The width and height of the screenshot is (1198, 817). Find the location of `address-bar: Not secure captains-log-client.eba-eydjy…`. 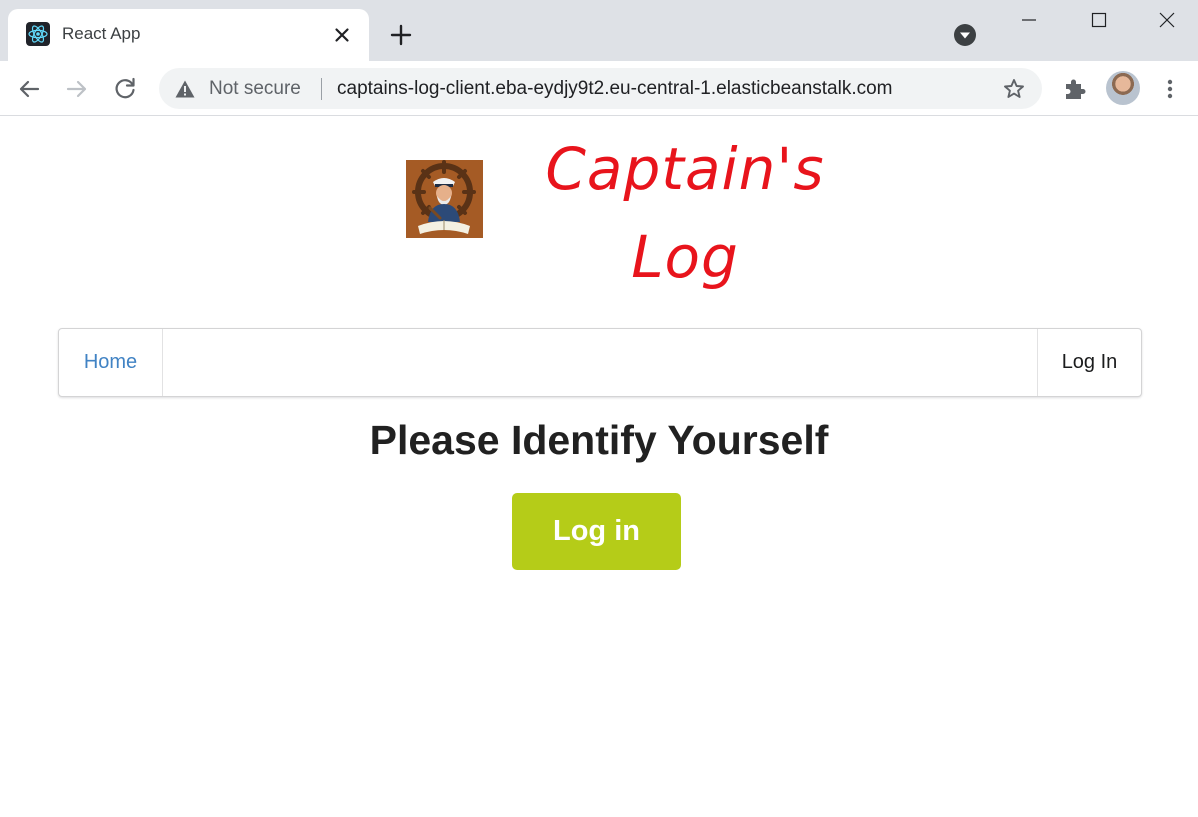

address-bar: Not secure captains-log-client.eba-eydjy… is located at coordinates (600, 88).